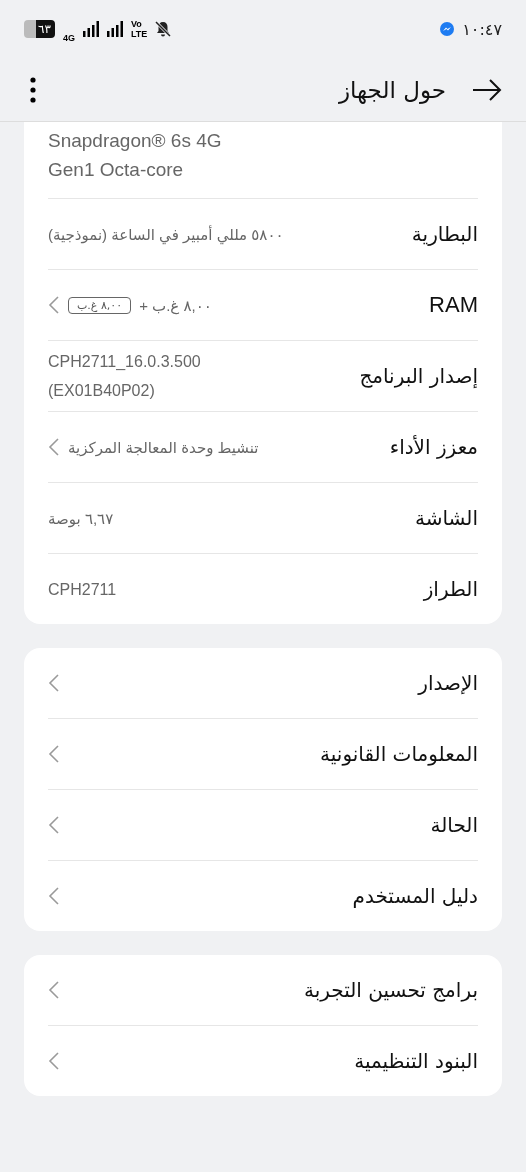 Image resolution: width=526 pixels, height=1172 pixels. I want to click on setting-value: ٦,٦٧ بوصة, so click(81, 519).